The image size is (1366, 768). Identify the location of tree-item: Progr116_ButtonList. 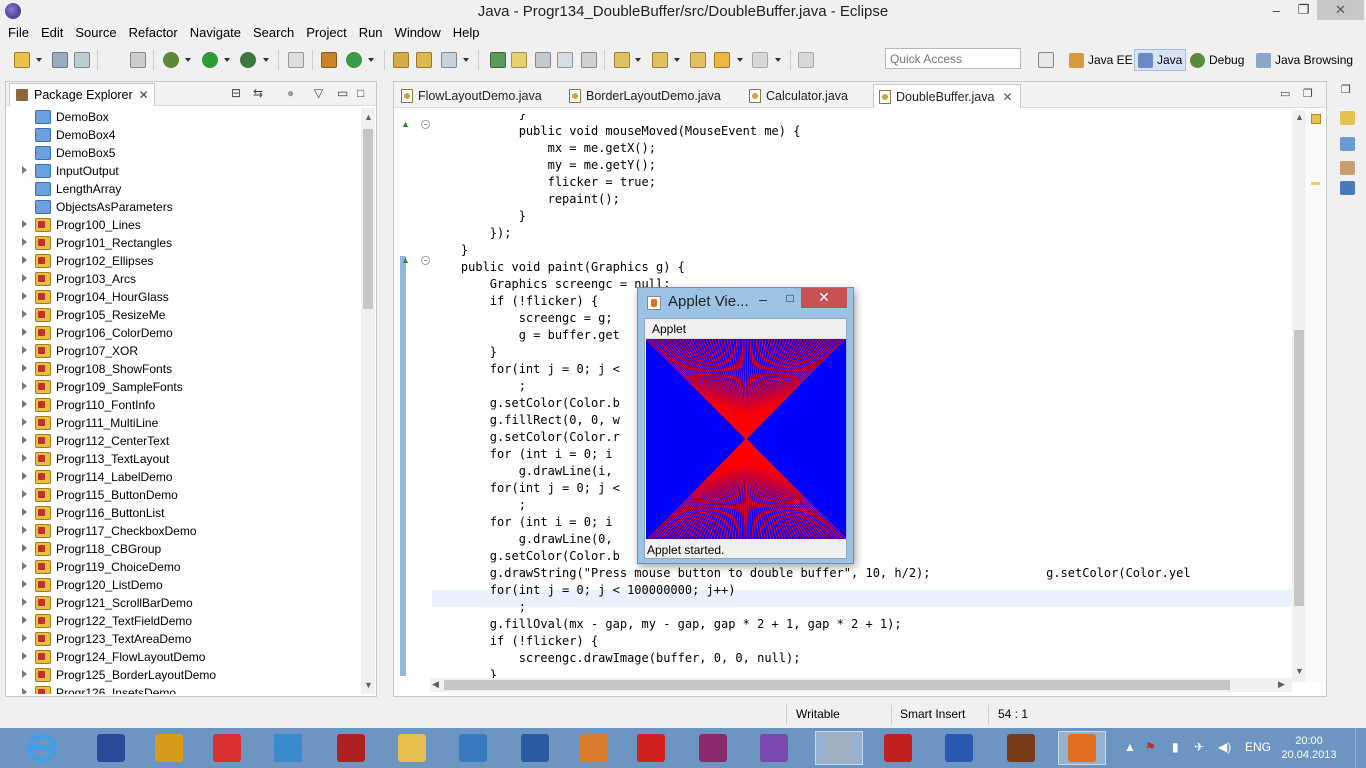
(182, 513).